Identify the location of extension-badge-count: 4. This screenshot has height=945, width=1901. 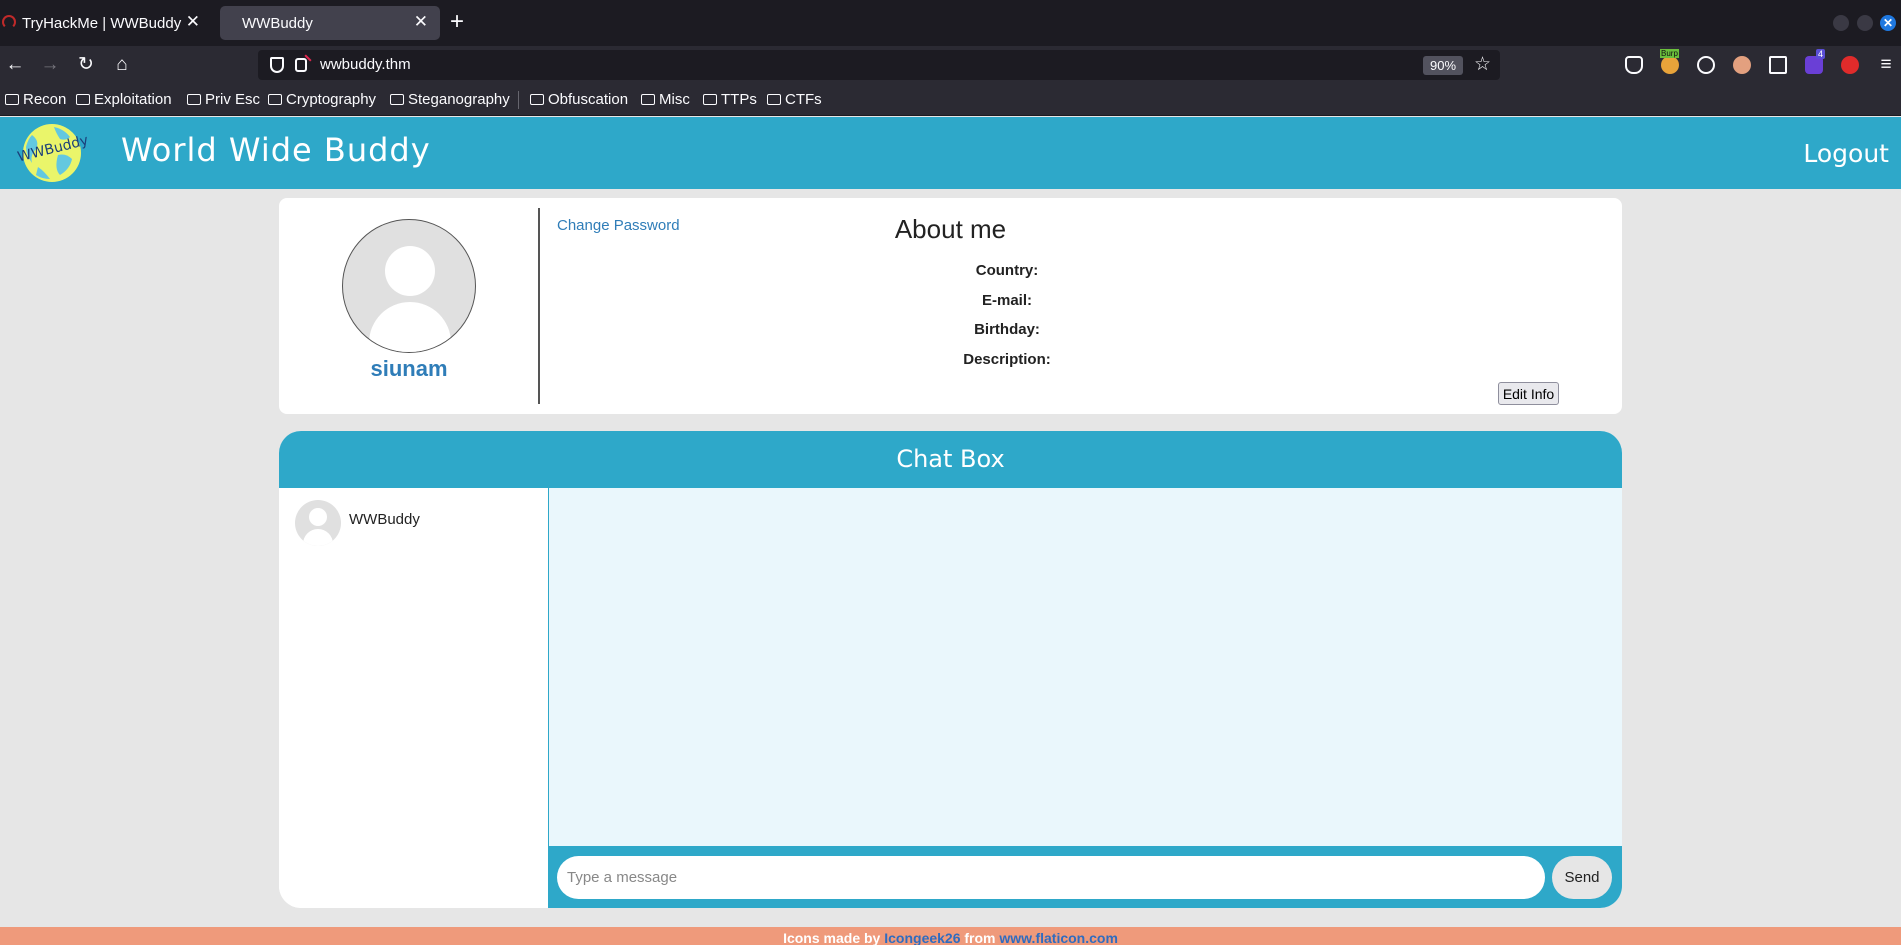
(1820, 54).